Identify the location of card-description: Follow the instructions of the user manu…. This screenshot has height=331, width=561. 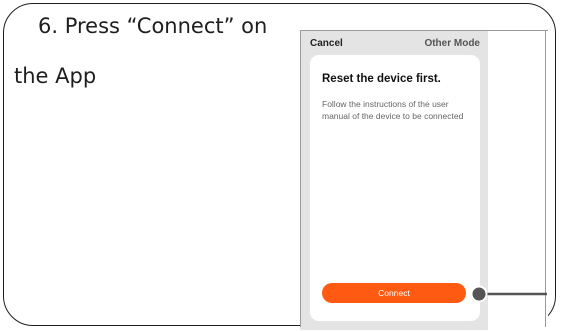
(393, 110).